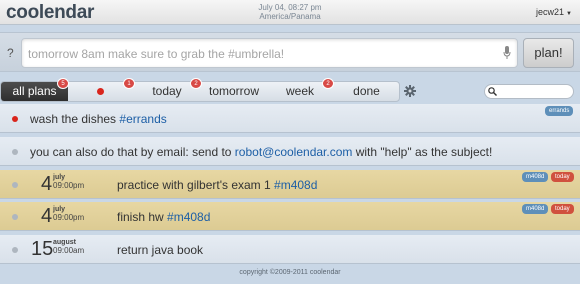  What do you see at coordinates (294, 152) in the screenshot?
I see `email-link: robot@coolendar.com` at bounding box center [294, 152].